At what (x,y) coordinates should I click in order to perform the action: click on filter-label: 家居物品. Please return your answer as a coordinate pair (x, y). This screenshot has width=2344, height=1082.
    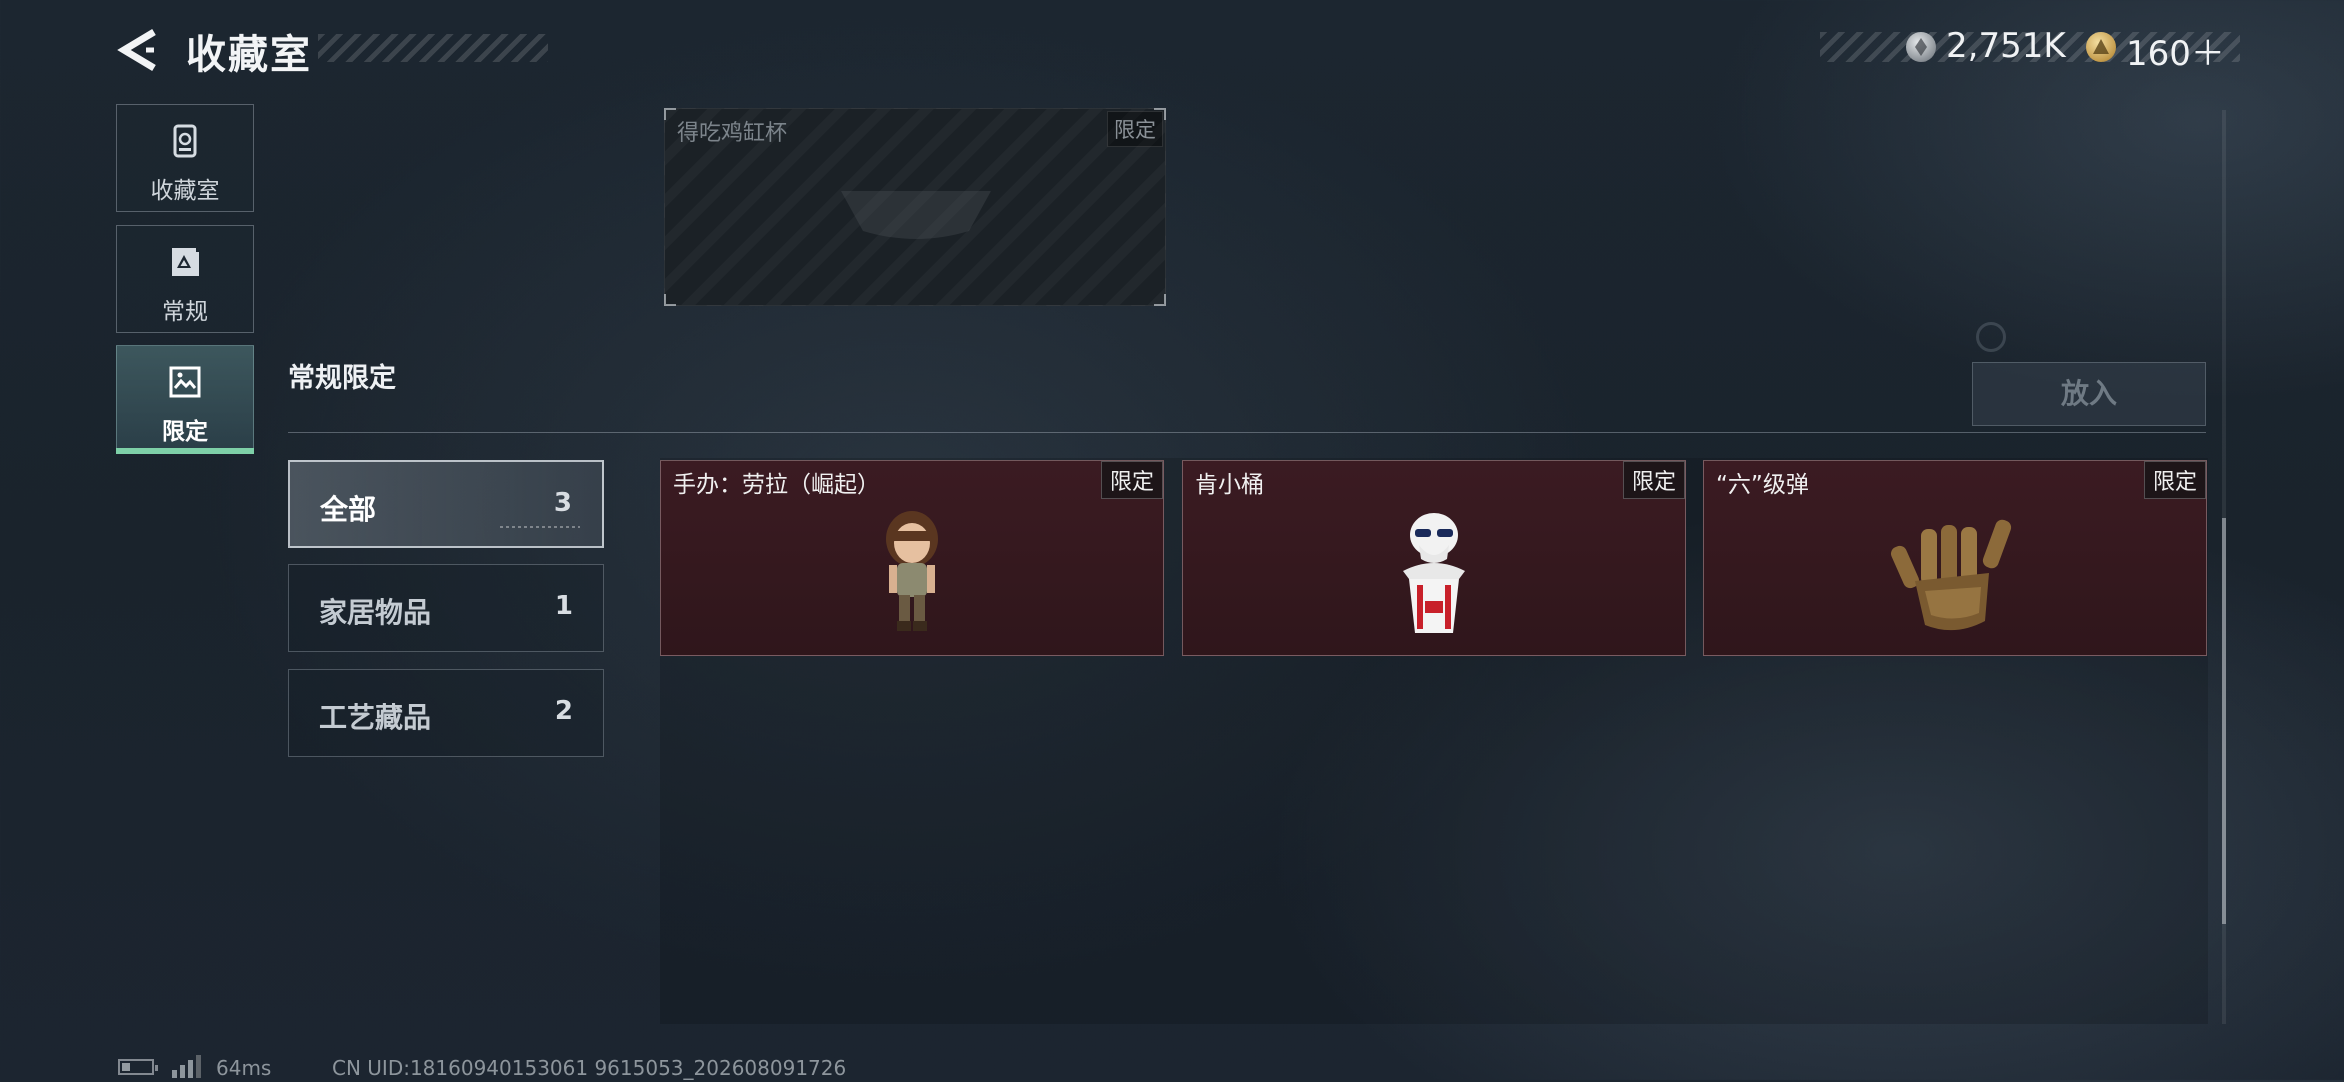
    Looking at the image, I should click on (375, 612).